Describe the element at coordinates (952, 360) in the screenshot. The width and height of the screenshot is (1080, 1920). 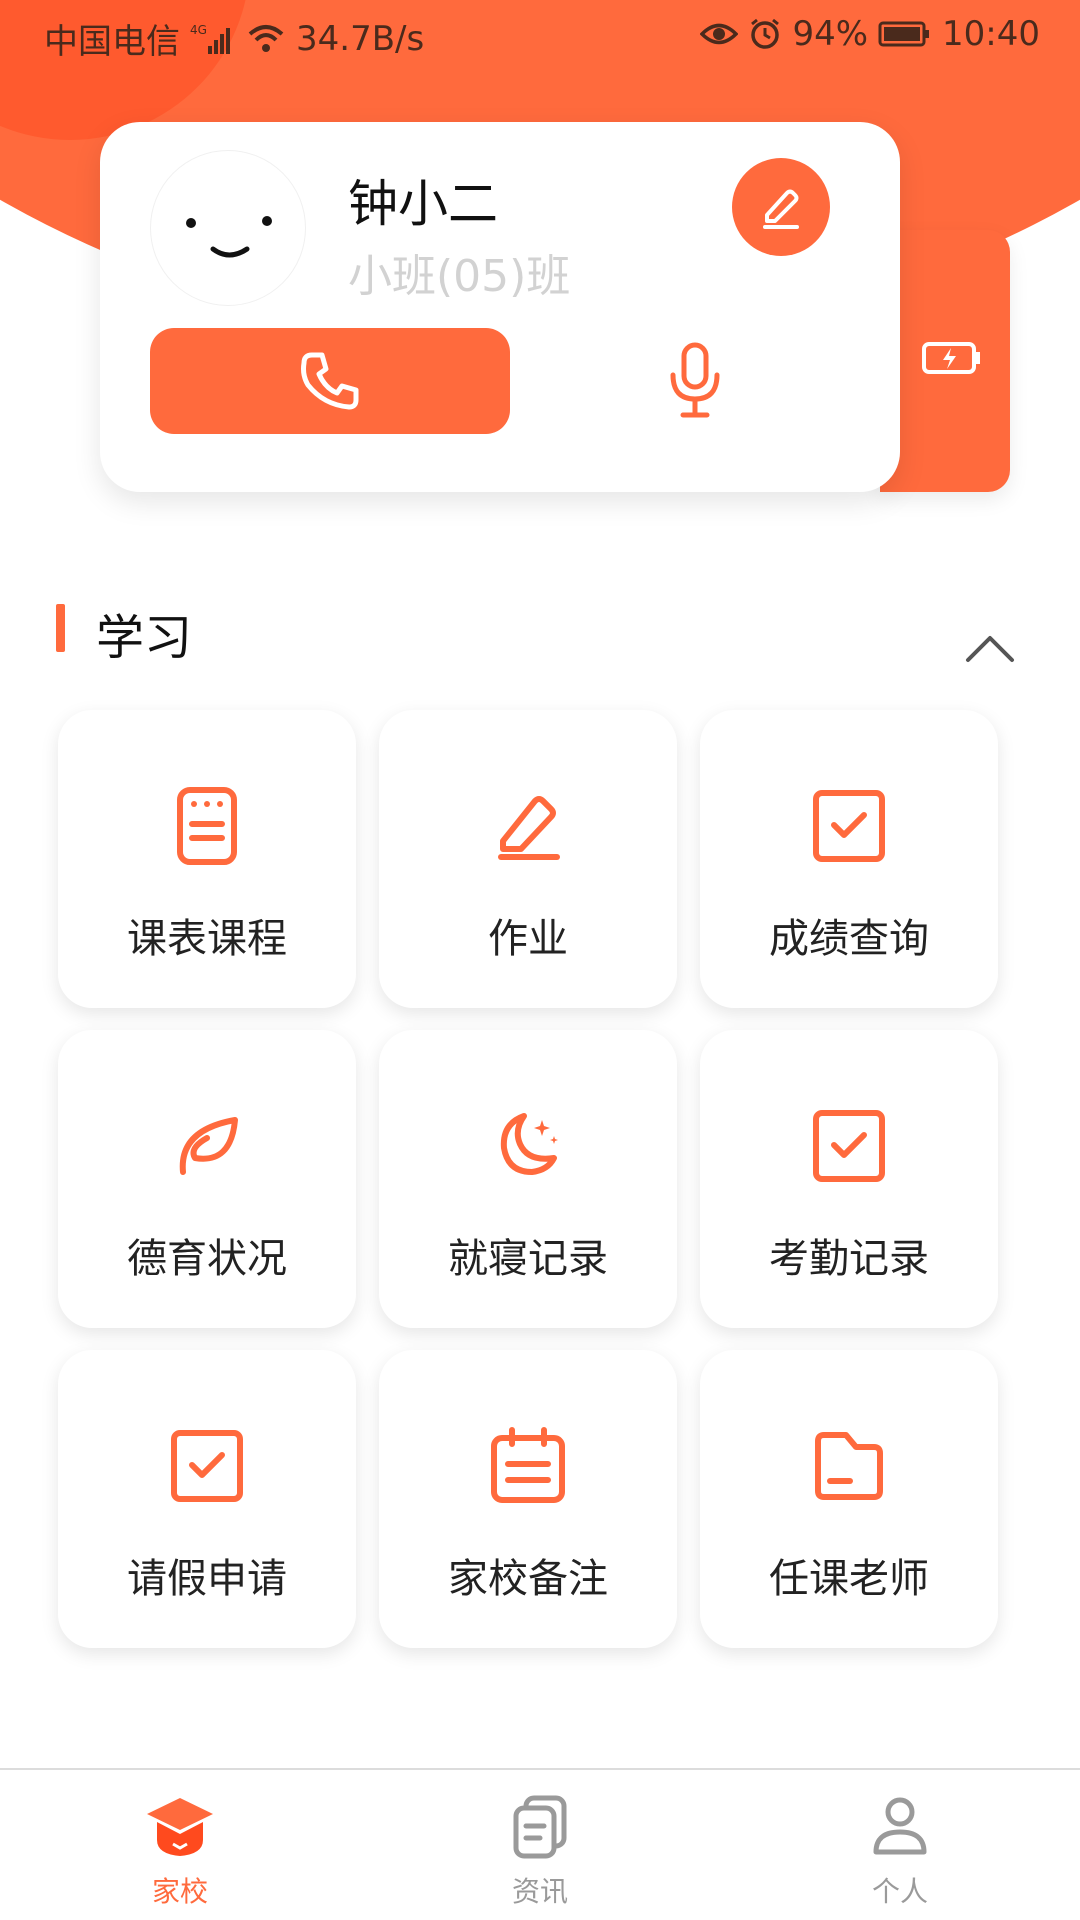
I see `battery-charging-icon` at that location.